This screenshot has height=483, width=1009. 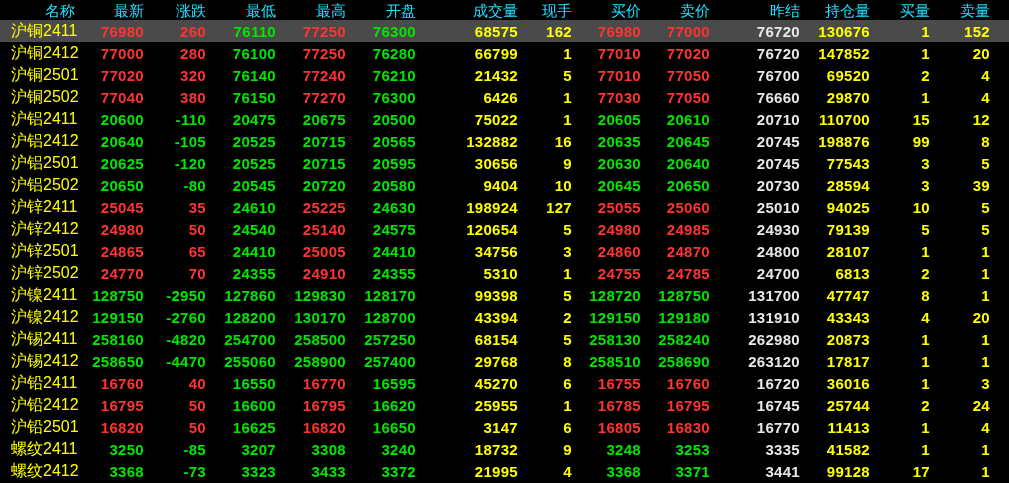 What do you see at coordinates (848, 97) in the screenshot?
I see `table-cell: 29870` at bounding box center [848, 97].